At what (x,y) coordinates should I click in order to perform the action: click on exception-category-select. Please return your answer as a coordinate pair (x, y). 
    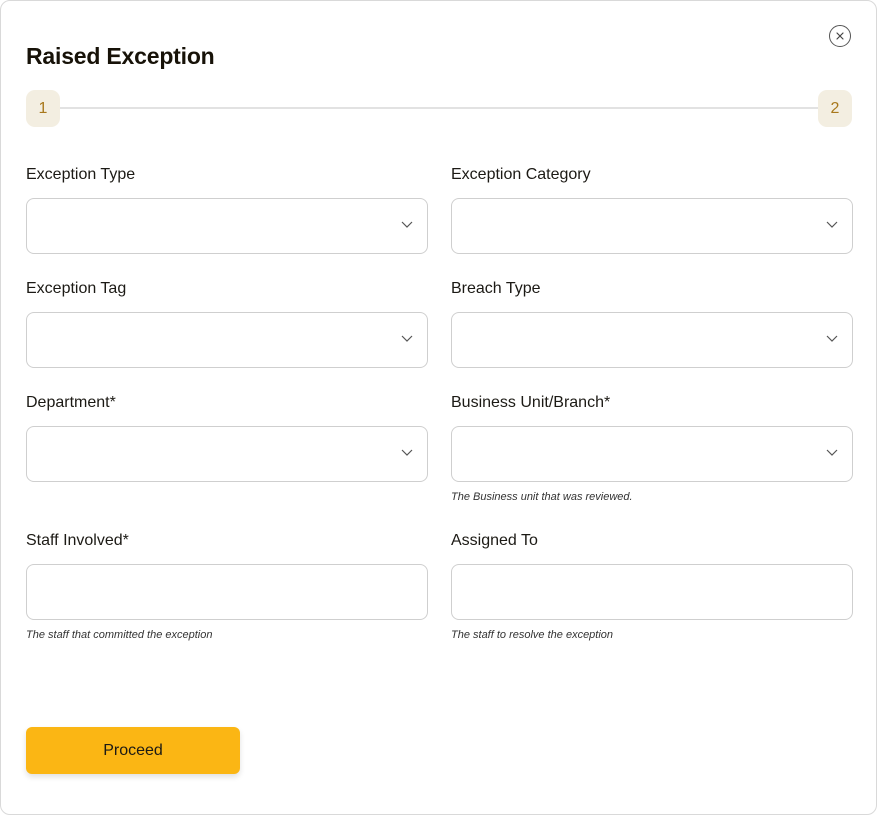
    Looking at the image, I should click on (652, 226).